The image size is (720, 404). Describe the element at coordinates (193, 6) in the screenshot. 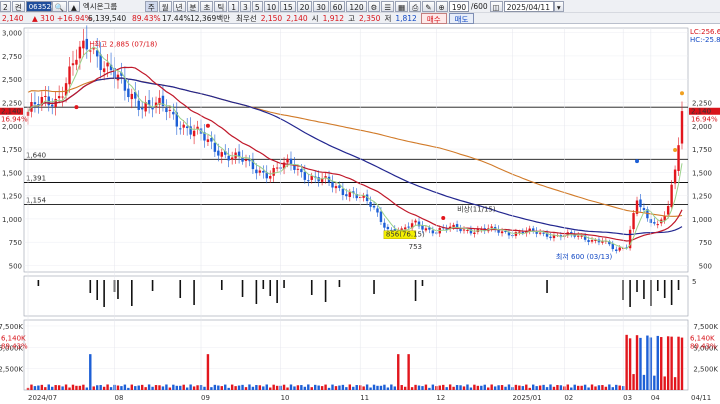

I see `tab-minute: 분` at that location.